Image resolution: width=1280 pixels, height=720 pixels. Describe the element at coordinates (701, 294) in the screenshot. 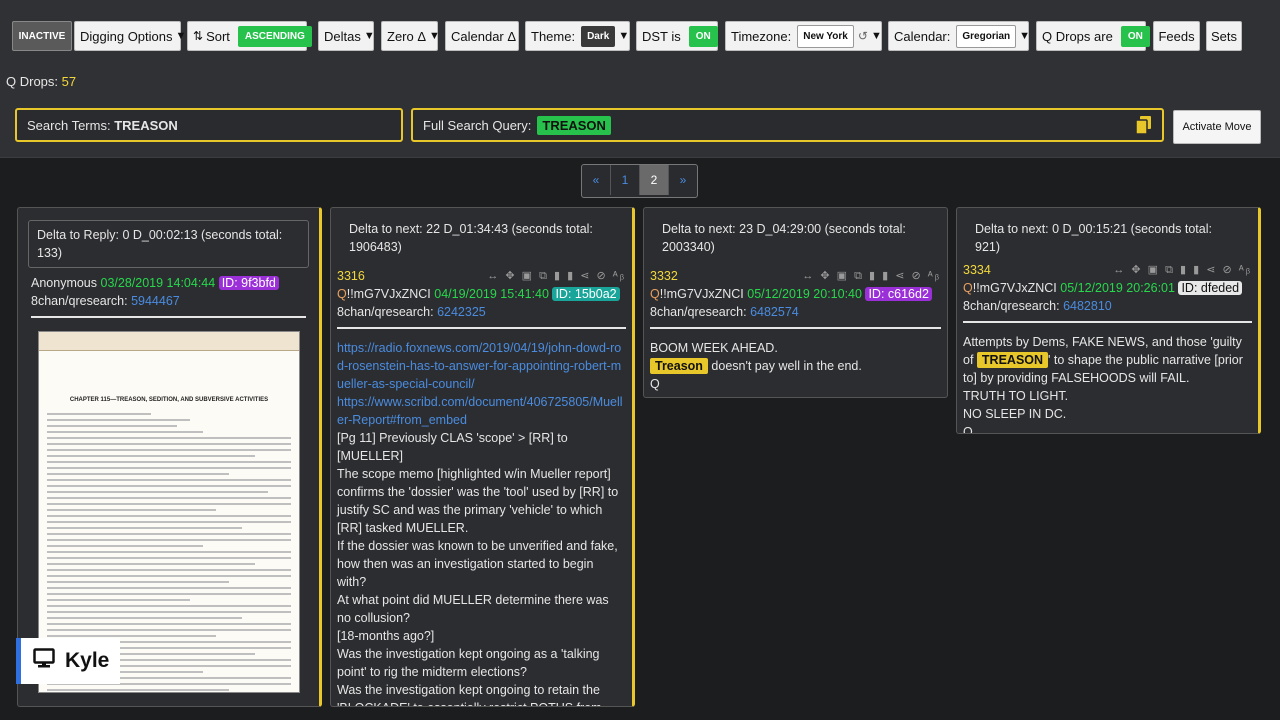

I see `tripcode: !!mG7VJxZNCI` at that location.